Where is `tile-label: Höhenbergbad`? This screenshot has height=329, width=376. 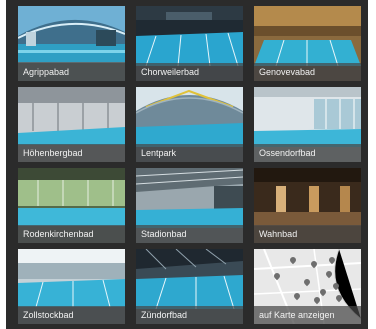
tile-label: Höhenbergbad is located at coordinates (71, 153).